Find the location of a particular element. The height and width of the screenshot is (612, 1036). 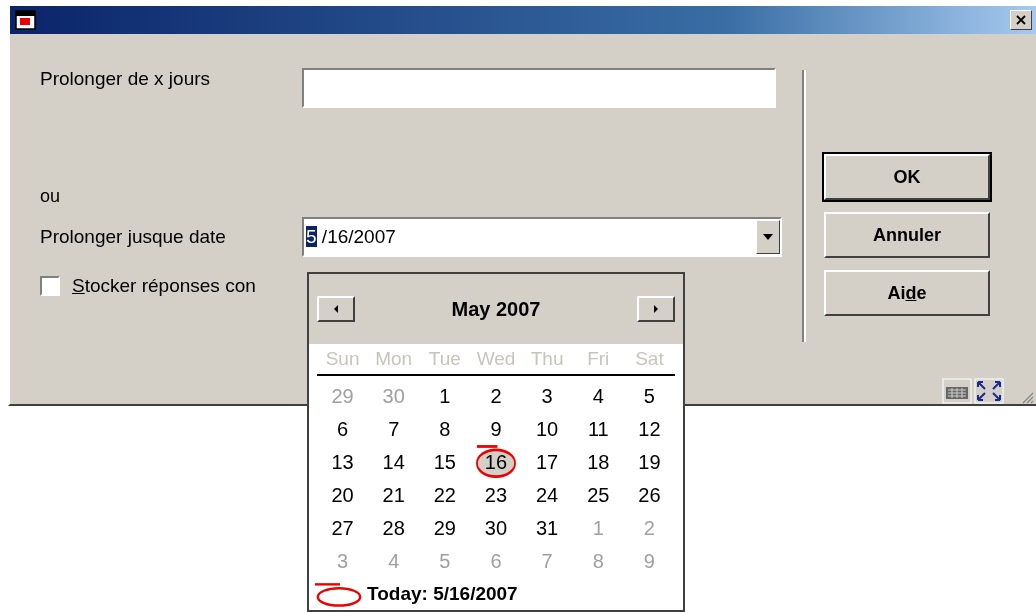

calendar-day: 2 is located at coordinates (496, 396).